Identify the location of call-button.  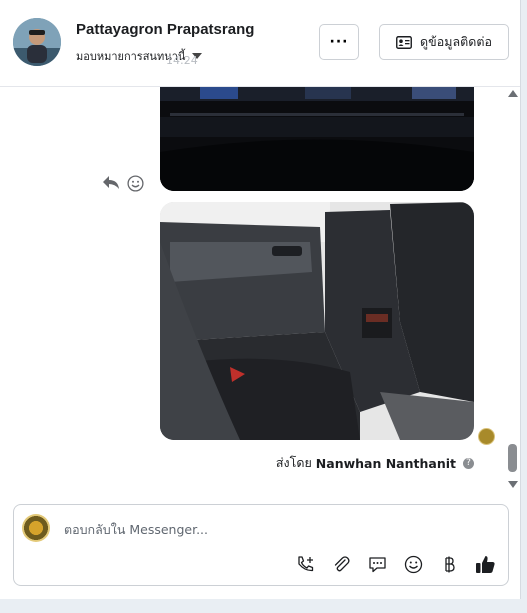
(305, 564).